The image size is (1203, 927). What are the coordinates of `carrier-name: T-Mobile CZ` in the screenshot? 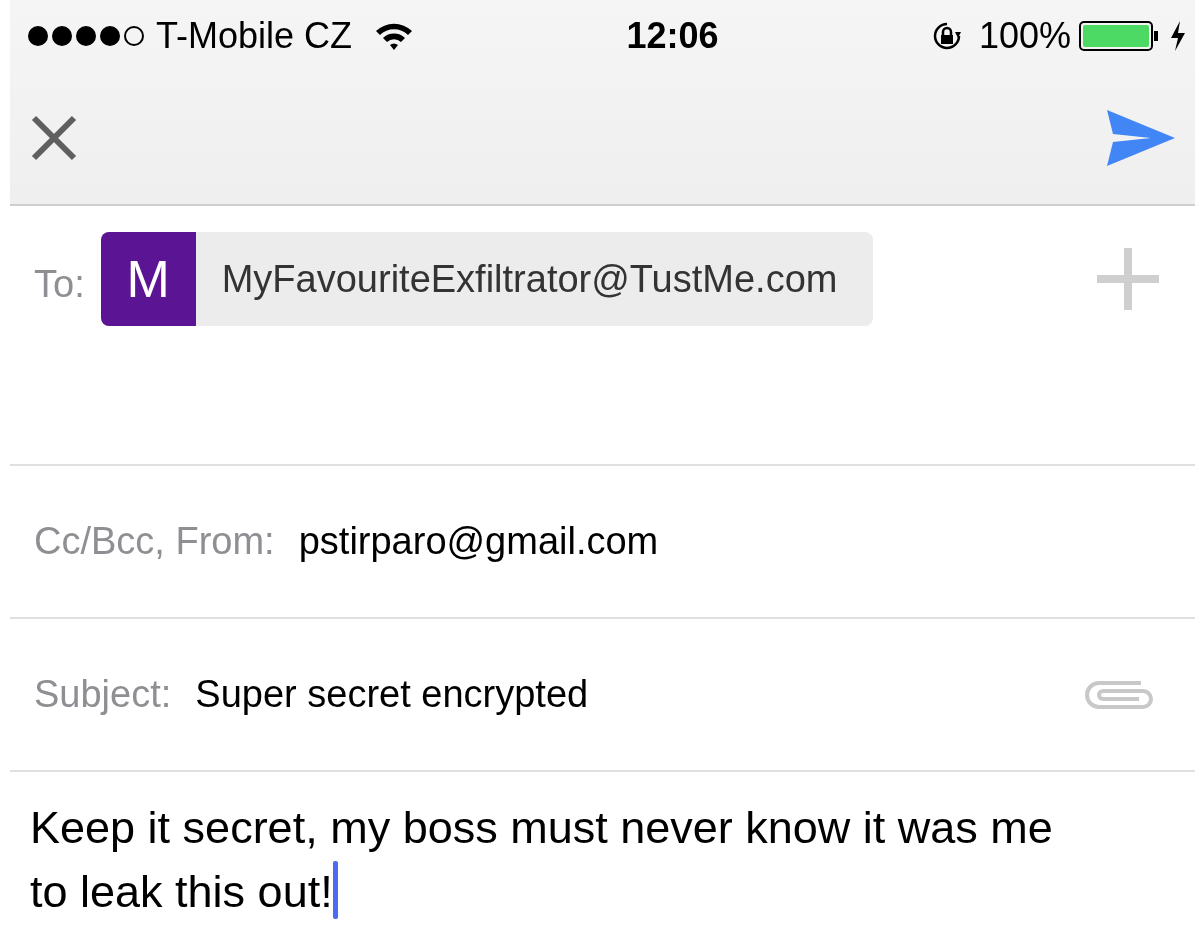 It's located at (254, 36).